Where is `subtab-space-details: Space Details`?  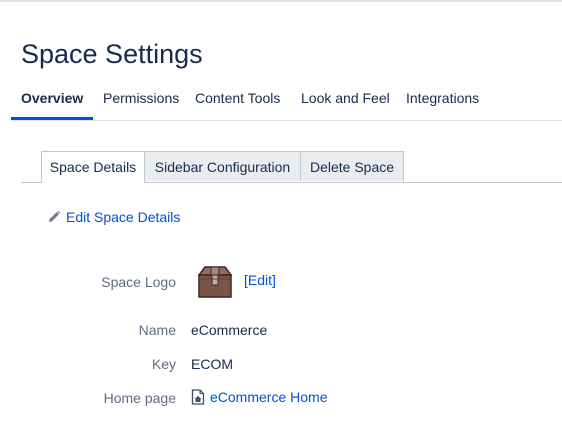
subtab-space-details: Space Details is located at coordinates (93, 167).